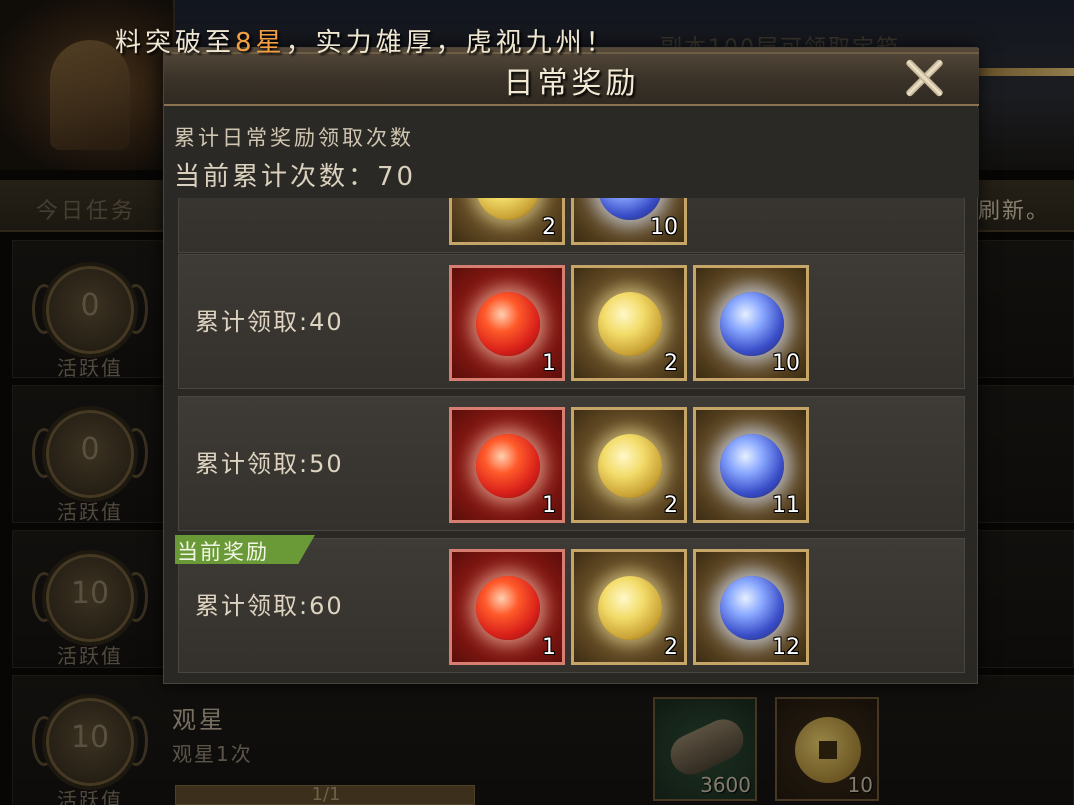  Describe the element at coordinates (269, 464) in the screenshot. I see `tier-label: 累计领取:50` at that location.